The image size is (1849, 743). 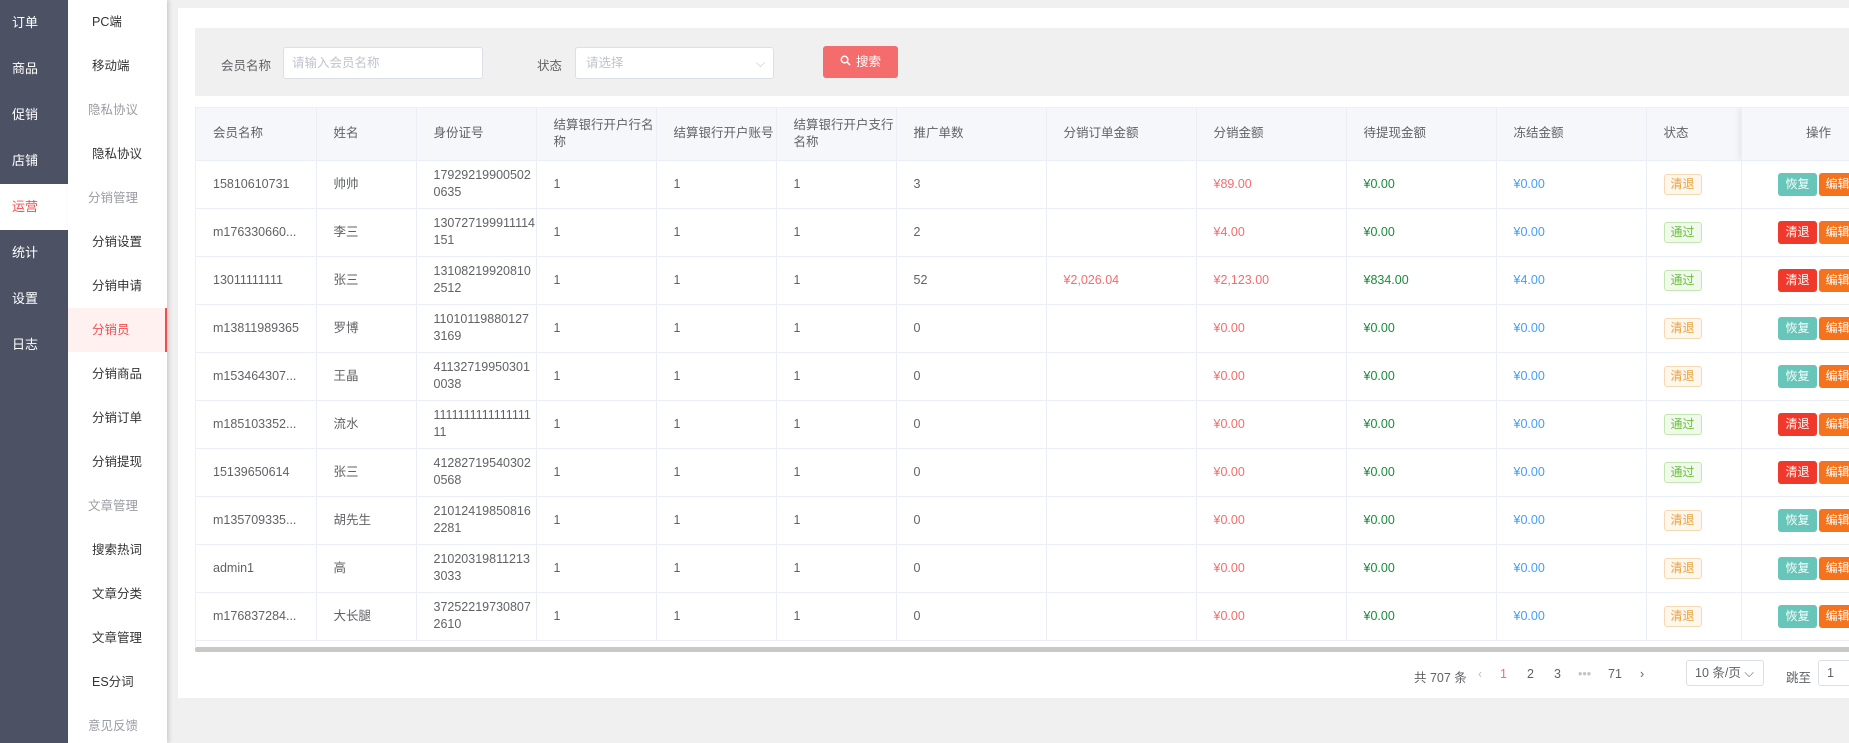 I want to click on sidebar-item: 分销设置, so click(x=117, y=242).